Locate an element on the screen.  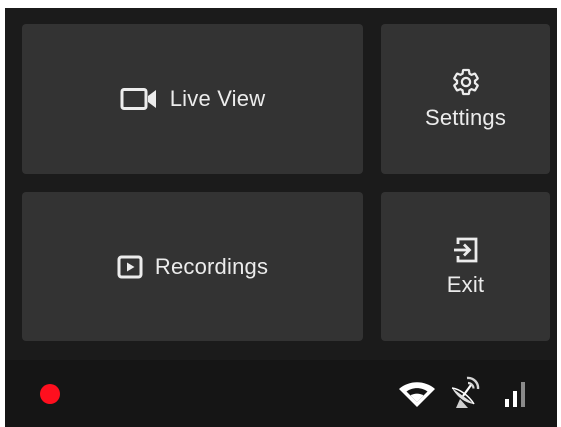
exit-button: Exit is located at coordinates (465, 266).